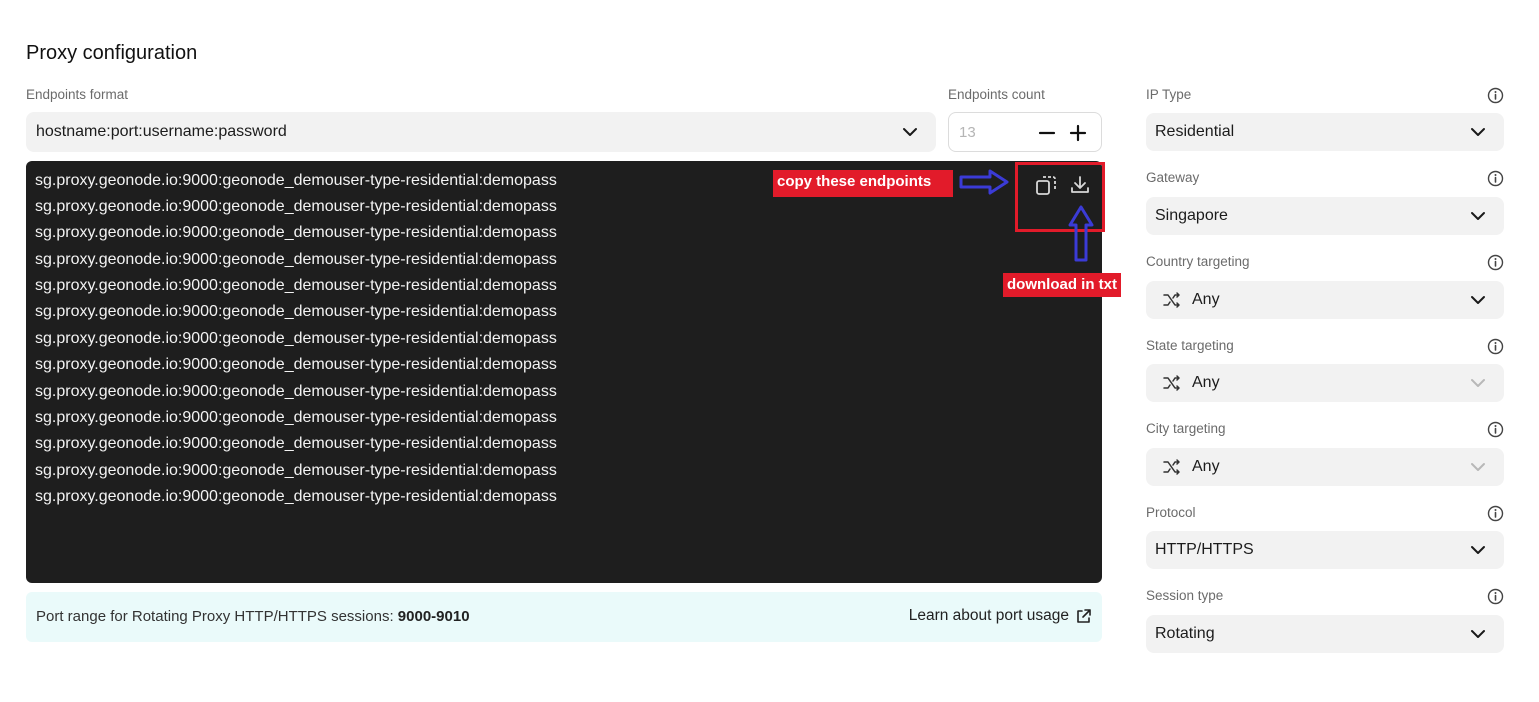 This screenshot has height=702, width=1539. What do you see at coordinates (984, 182) in the screenshot?
I see `arrow-right-icon` at bounding box center [984, 182].